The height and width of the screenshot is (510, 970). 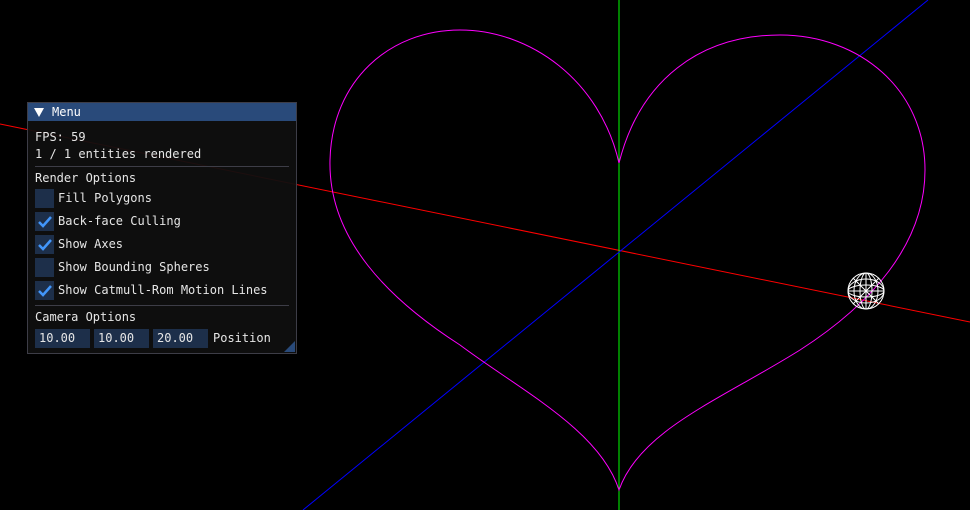 I want to click on backface-culling-checkbox, so click(x=44, y=221).